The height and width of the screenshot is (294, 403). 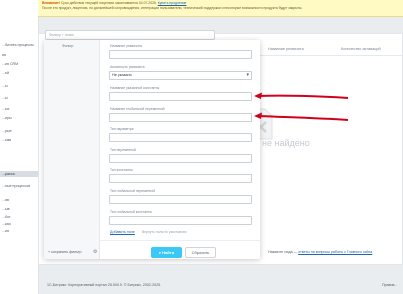 I want to click on filter-field-label: Название реквизита, so click(x=126, y=46).